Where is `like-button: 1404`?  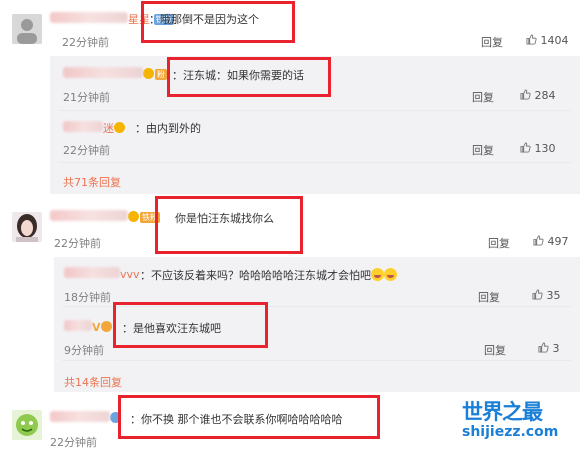
like-button: 1404 is located at coordinates (547, 40).